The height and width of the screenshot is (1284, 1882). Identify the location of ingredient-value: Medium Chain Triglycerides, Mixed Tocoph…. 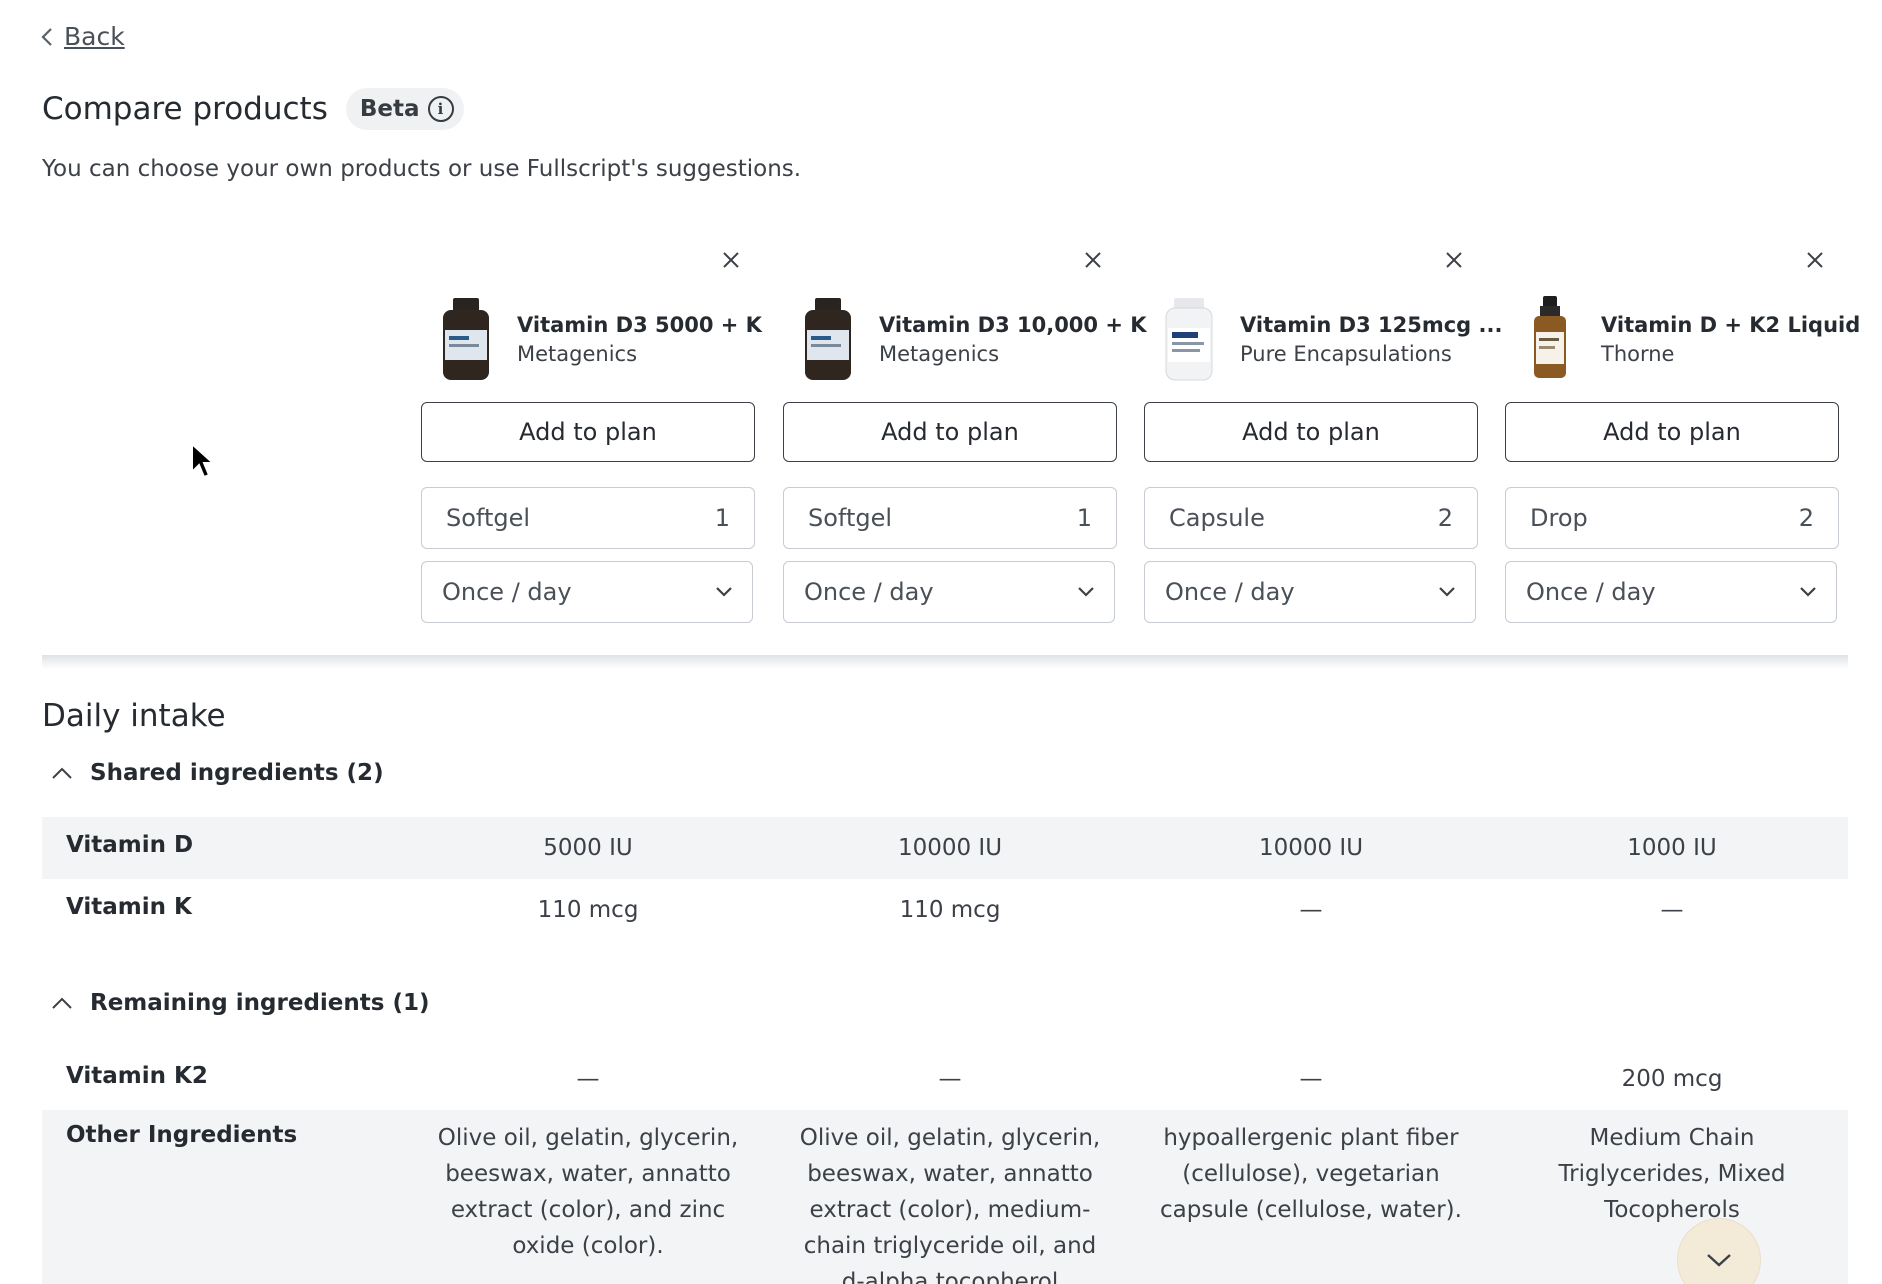
(1672, 1174).